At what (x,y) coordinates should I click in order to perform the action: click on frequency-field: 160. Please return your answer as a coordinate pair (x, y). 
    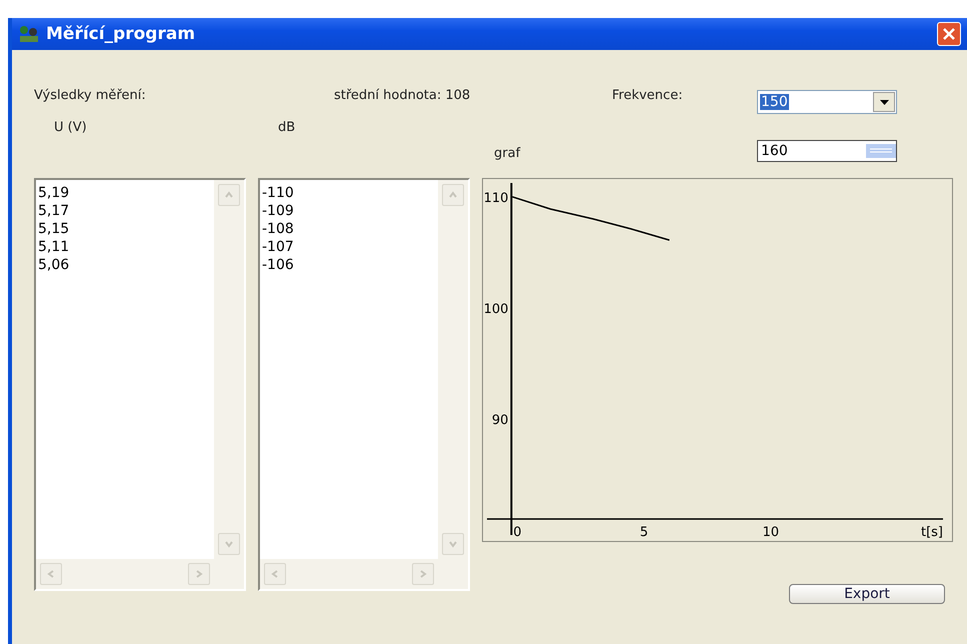
    Looking at the image, I should click on (827, 151).